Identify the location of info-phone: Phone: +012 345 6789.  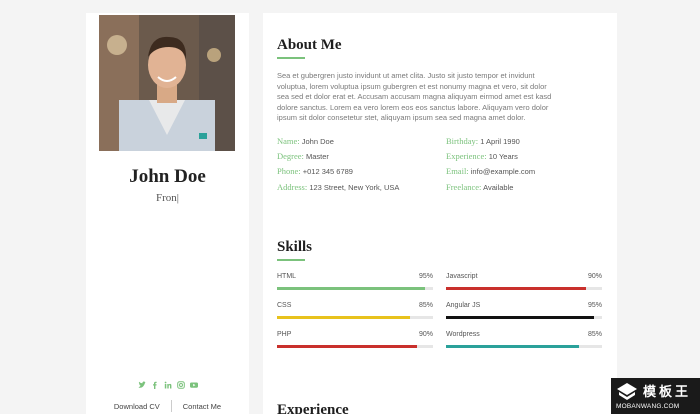
(315, 171).